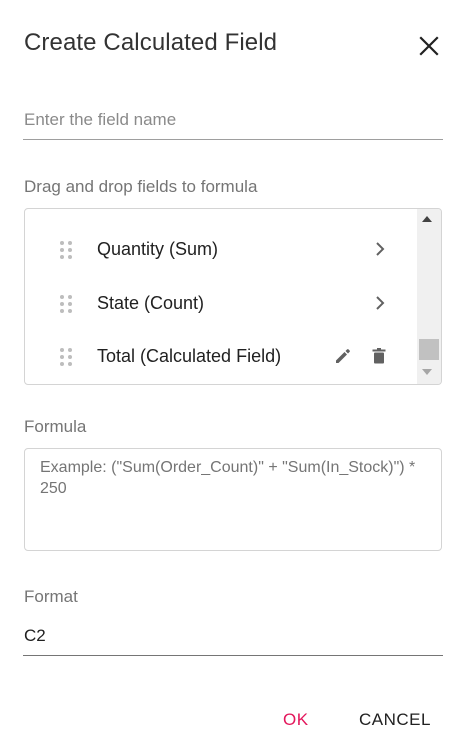 The image size is (462, 747). Describe the element at coordinates (189, 356) in the screenshot. I see `list-item-label: Total (Calculated Field)` at that location.